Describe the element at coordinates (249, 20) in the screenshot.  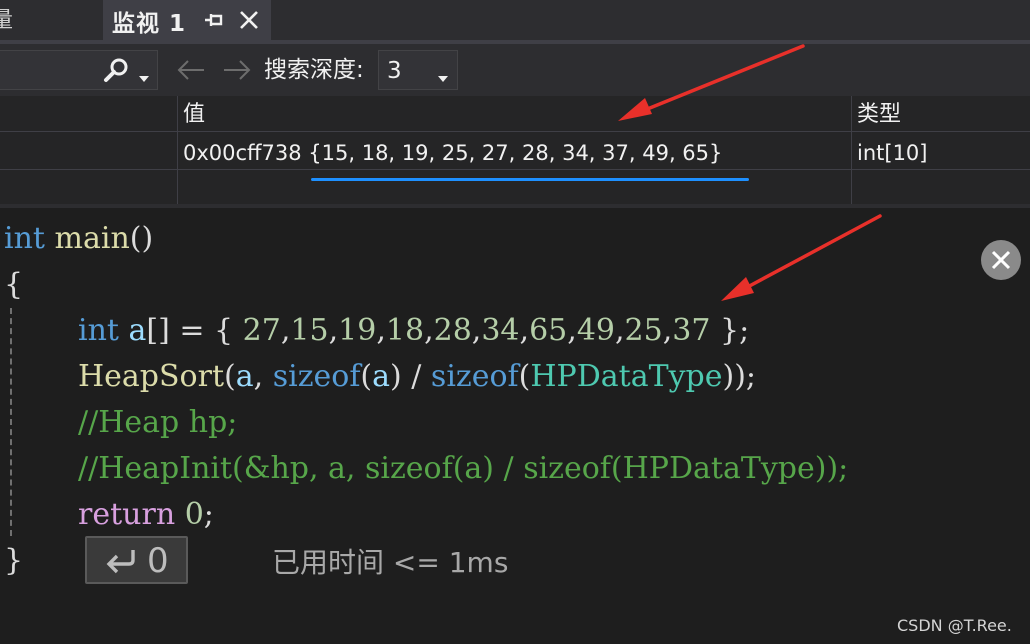
I see `close-icon` at that location.